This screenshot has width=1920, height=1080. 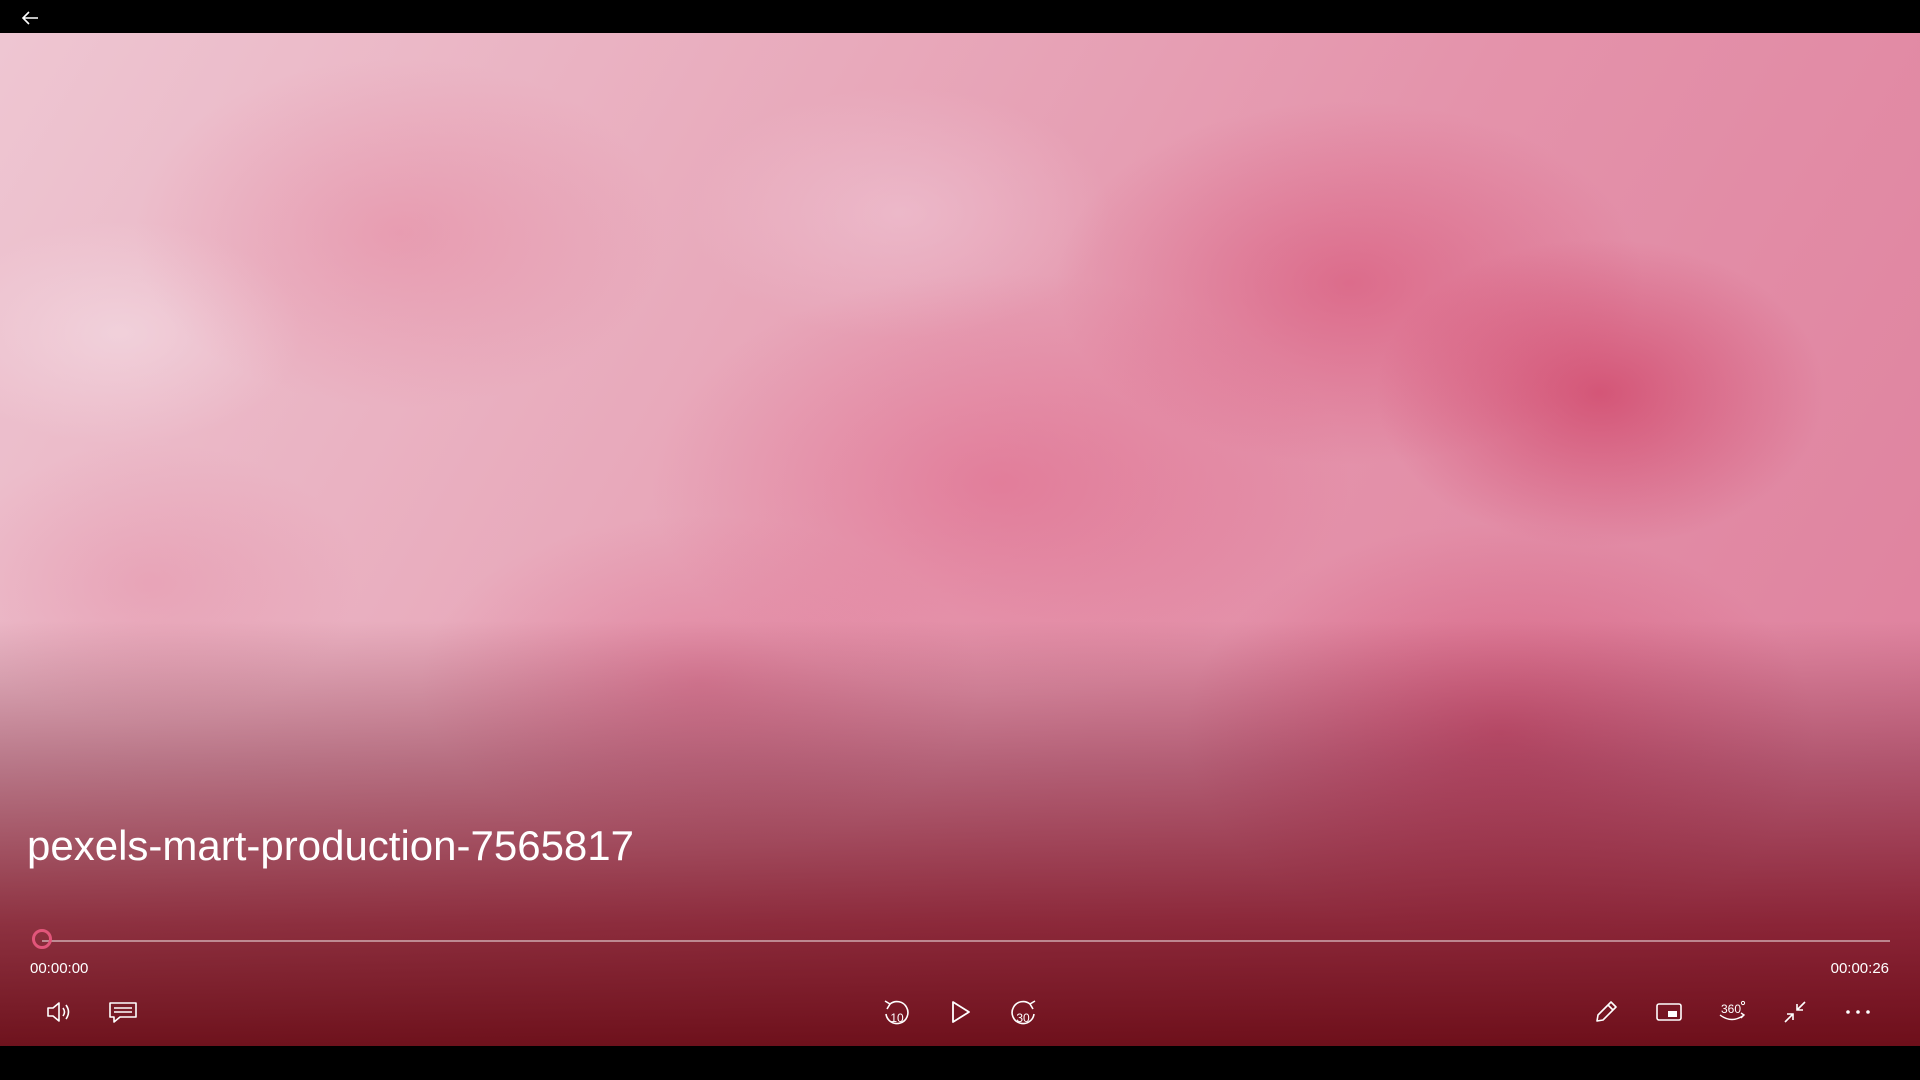 I want to click on play-icon, so click(x=960, y=1012).